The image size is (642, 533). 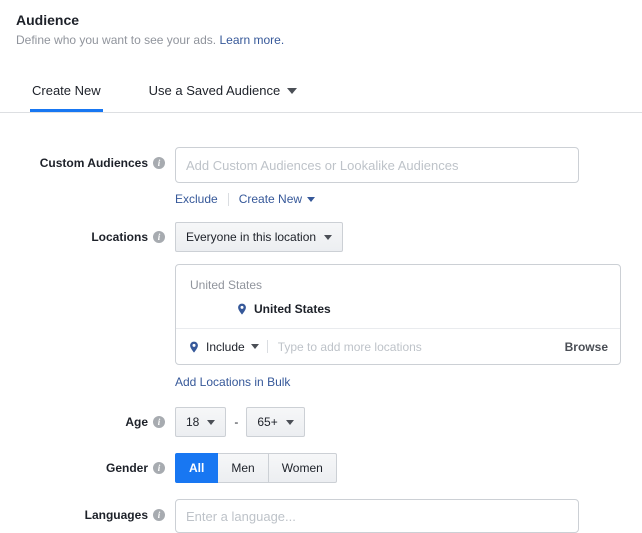 I want to click on exclude-link: Exclude, so click(x=196, y=199).